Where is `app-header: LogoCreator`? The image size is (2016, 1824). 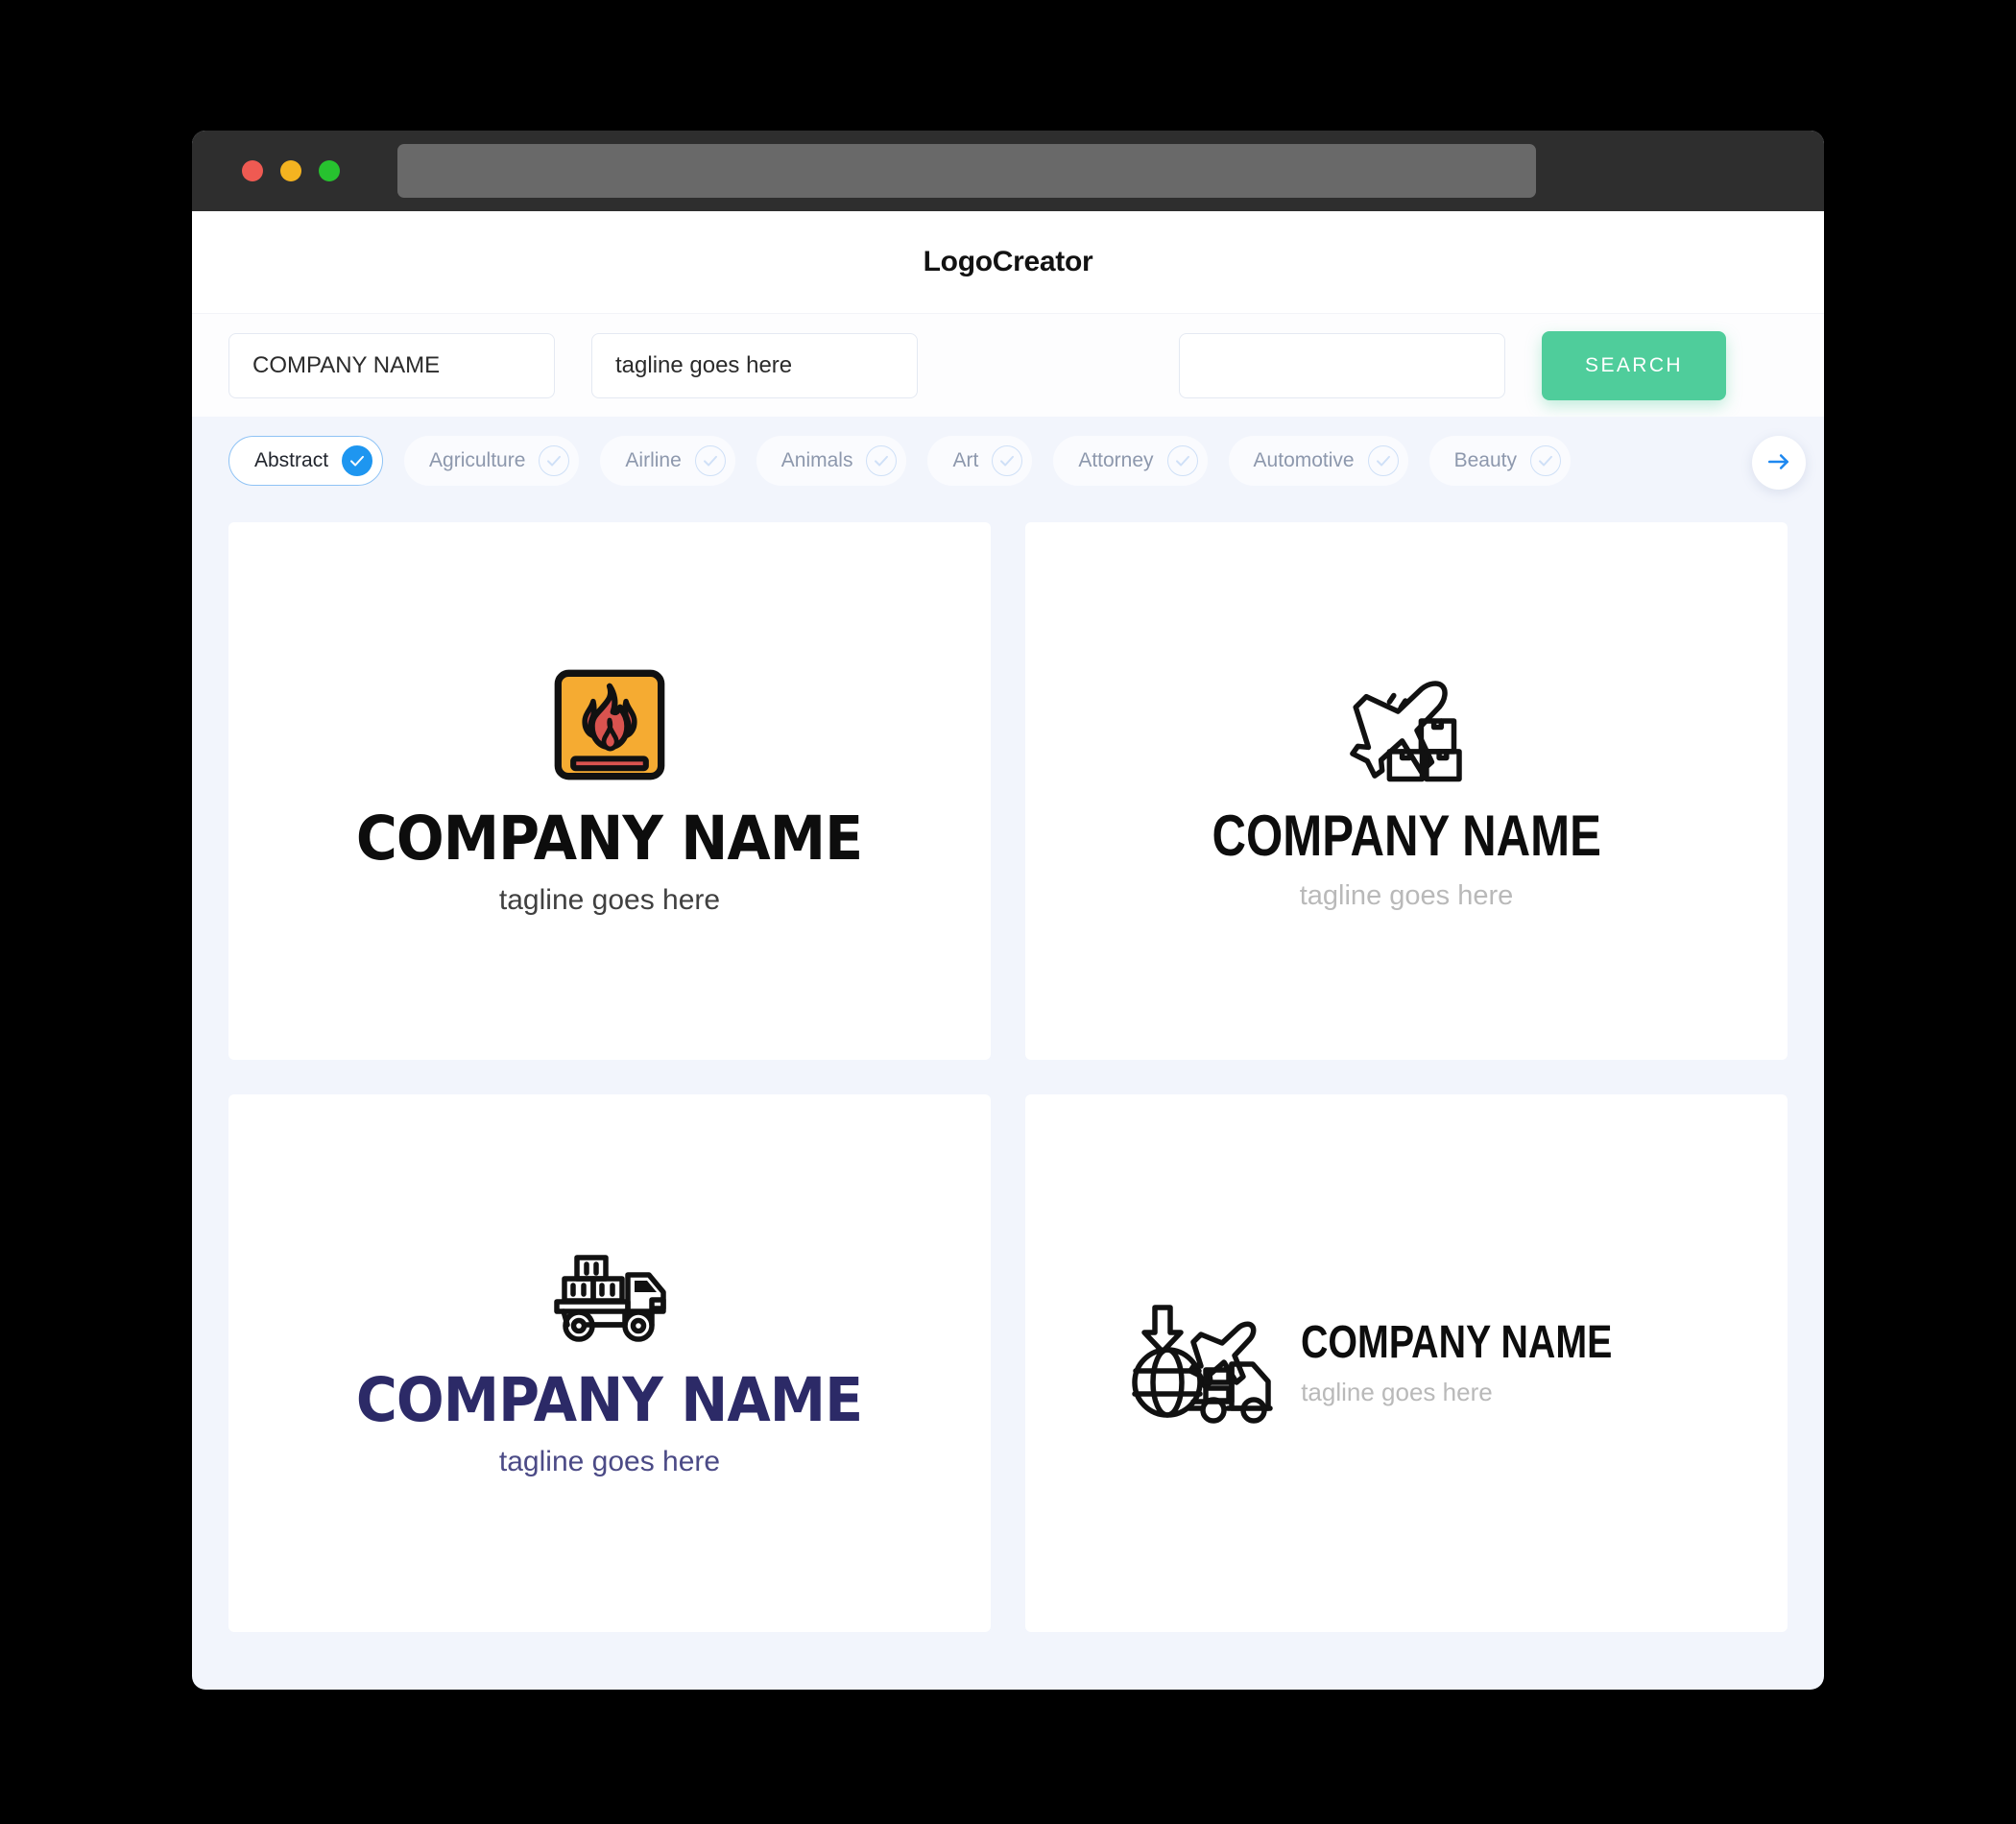
app-header: LogoCreator is located at coordinates (1008, 262).